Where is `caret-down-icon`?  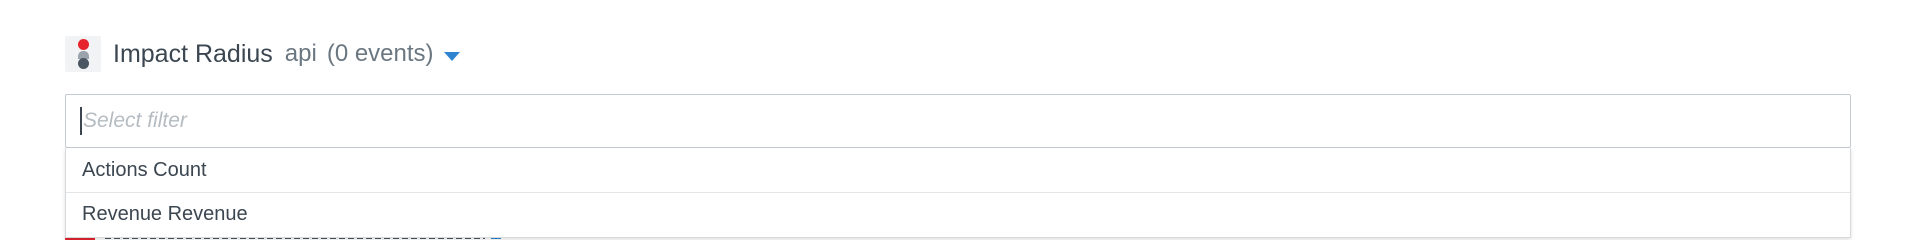 caret-down-icon is located at coordinates (451, 56).